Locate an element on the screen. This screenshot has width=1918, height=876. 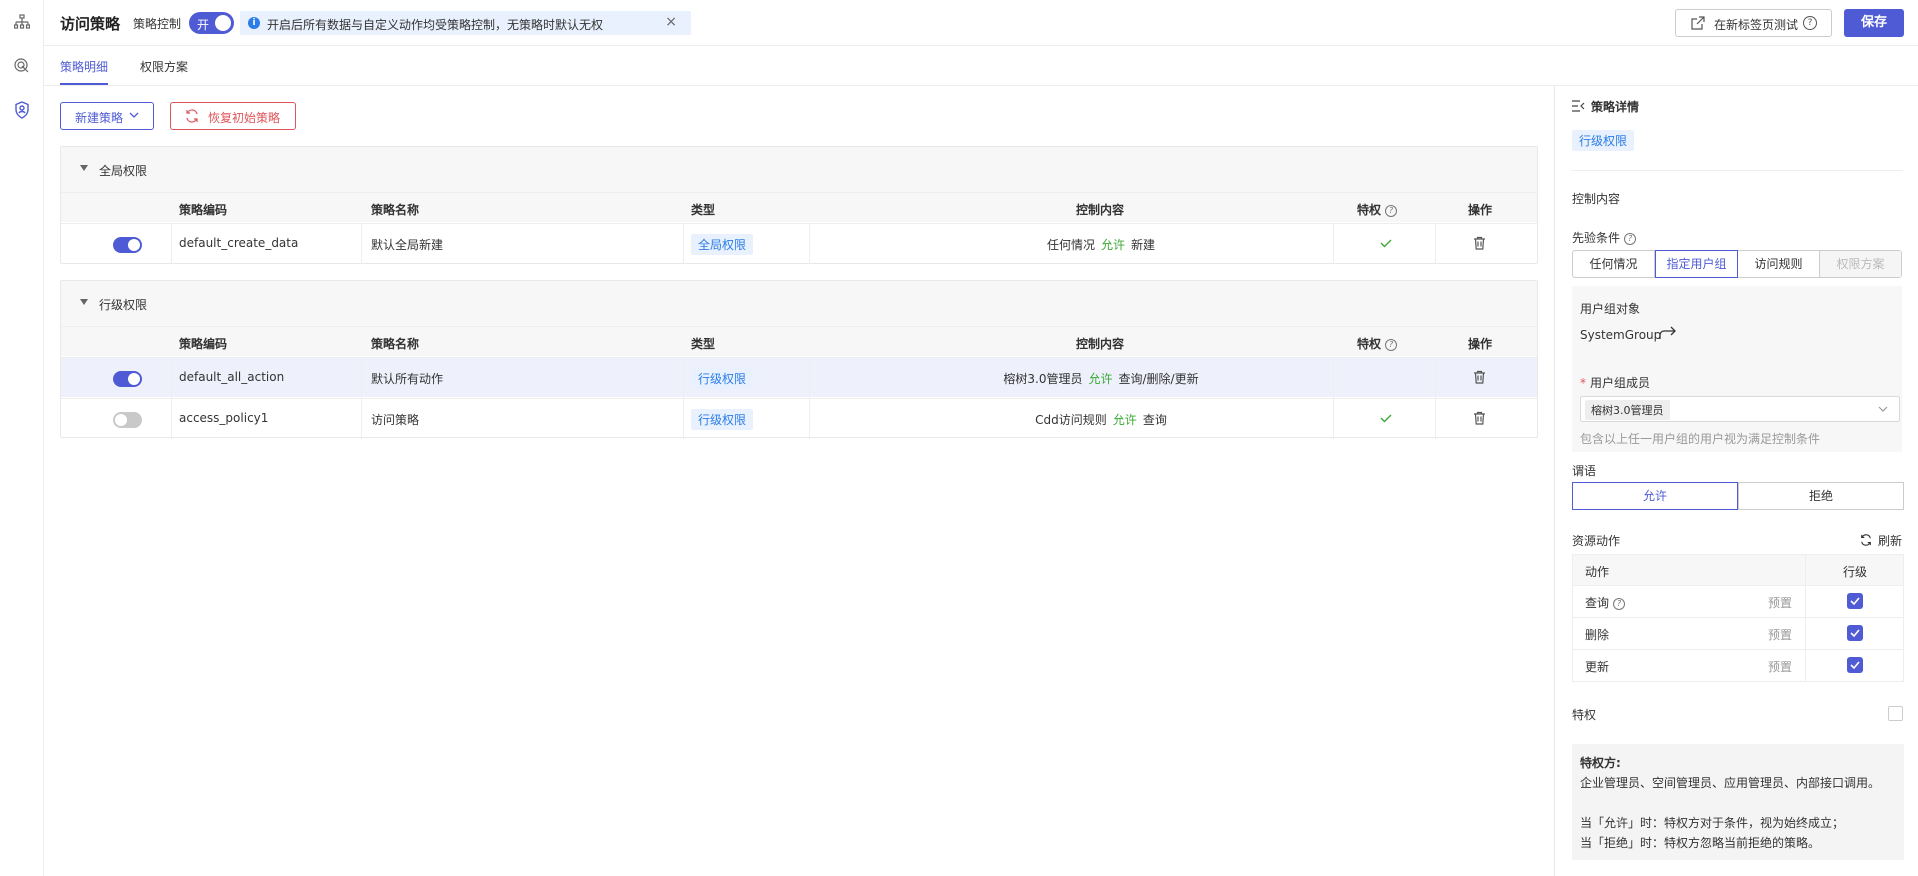
seg-access-rule: 访问规则 is located at coordinates (1779, 264).